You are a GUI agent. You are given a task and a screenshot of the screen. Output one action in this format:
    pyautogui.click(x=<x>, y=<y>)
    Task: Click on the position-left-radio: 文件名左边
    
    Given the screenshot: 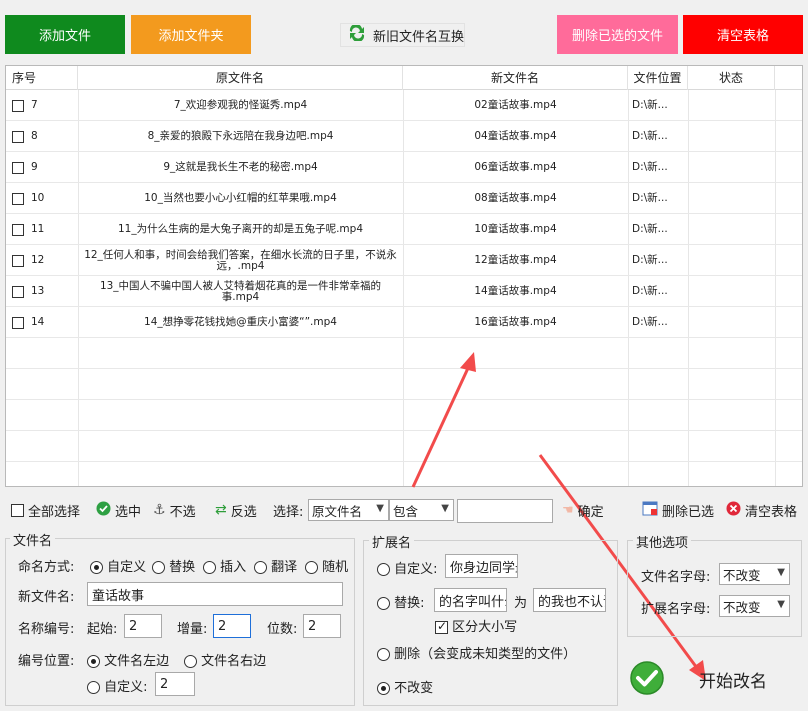 What is the action you would take?
    pyautogui.click(x=128, y=659)
    